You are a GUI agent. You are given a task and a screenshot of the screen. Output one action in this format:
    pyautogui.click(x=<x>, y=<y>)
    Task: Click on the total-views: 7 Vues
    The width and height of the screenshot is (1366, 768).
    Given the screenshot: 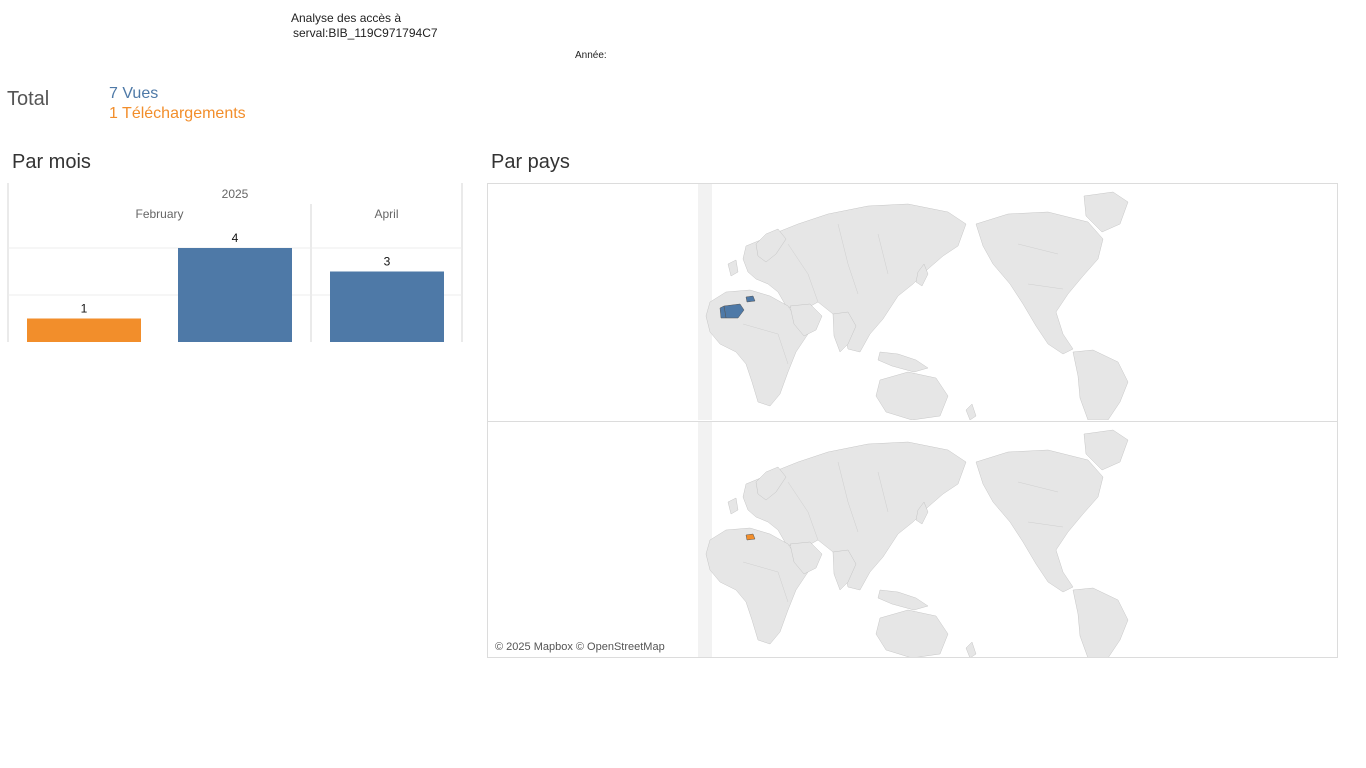 What is the action you would take?
    pyautogui.click(x=134, y=93)
    